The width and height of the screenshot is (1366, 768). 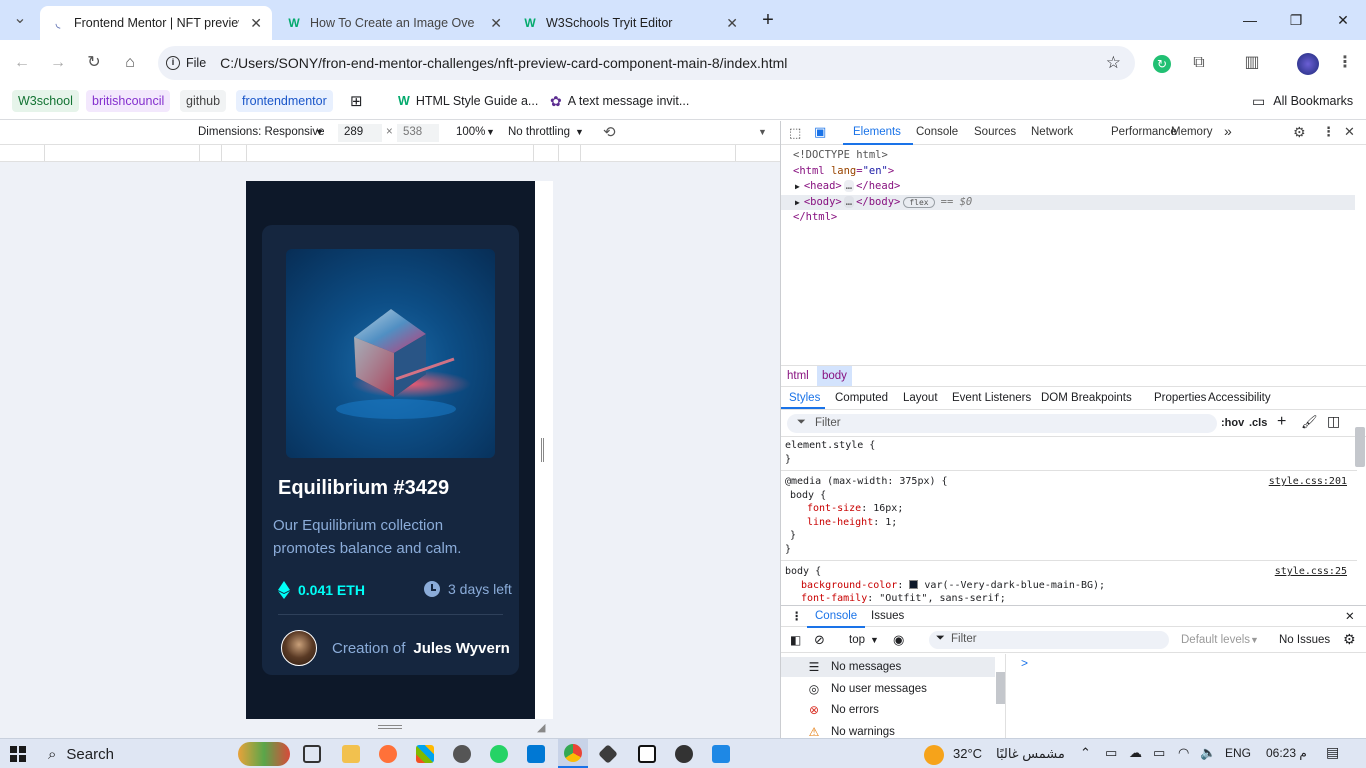 I want to click on throttling-select: No throttling, so click(x=539, y=132).